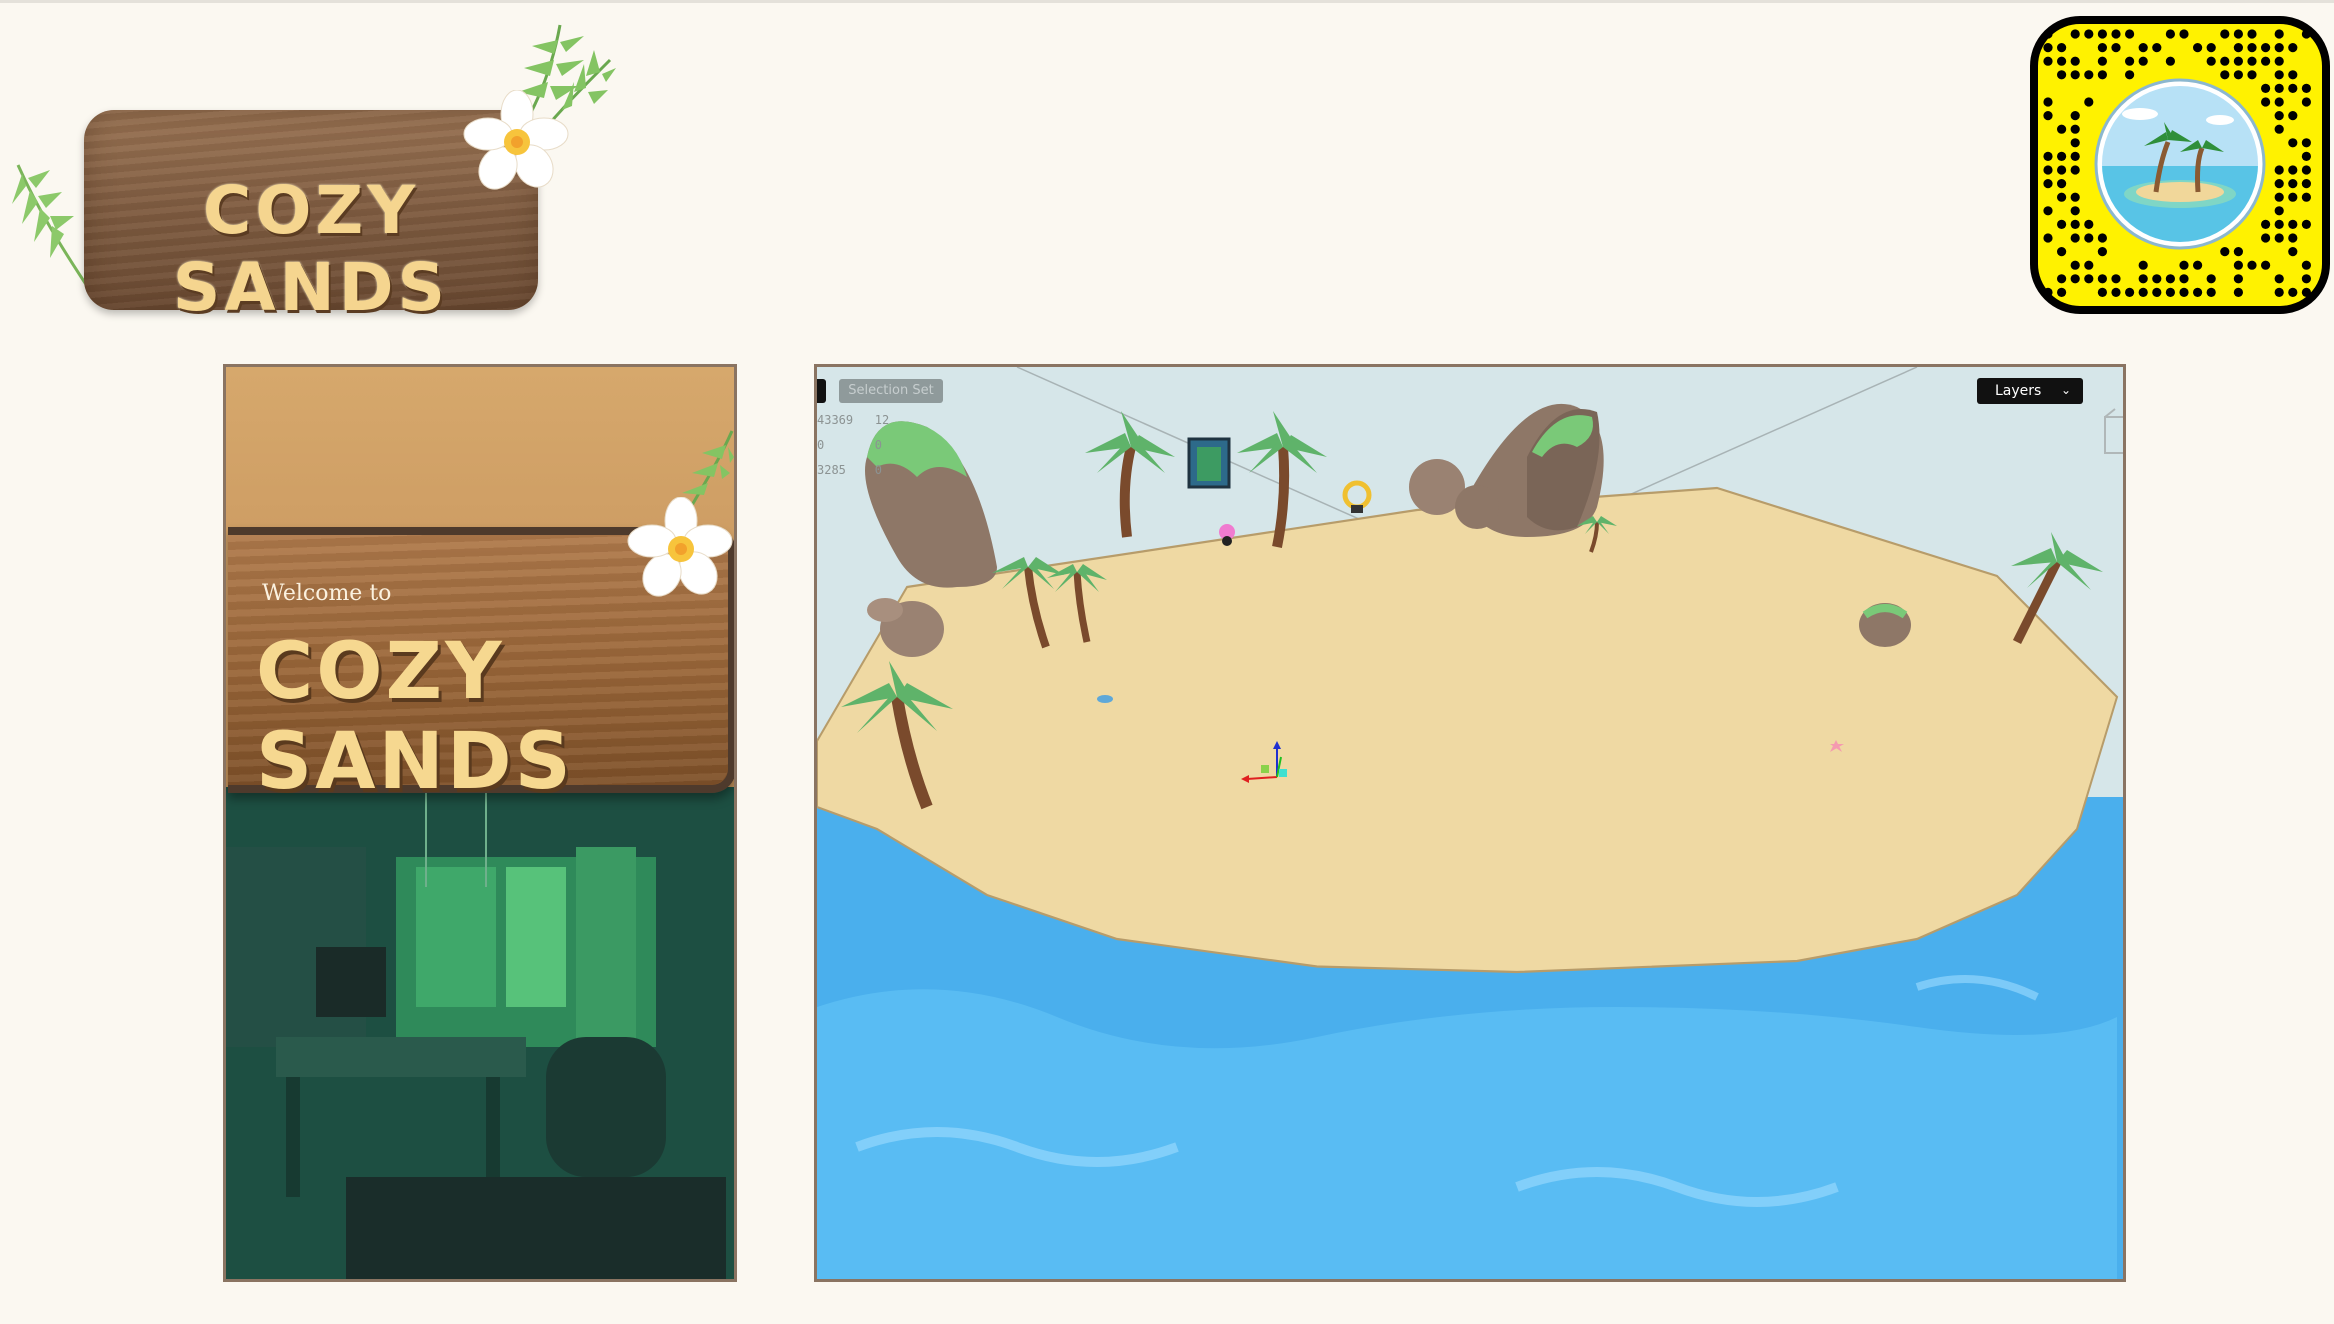 The width and height of the screenshot is (2334, 1324). I want to click on layers-dropdown: Layers ⌄, so click(2030, 391).